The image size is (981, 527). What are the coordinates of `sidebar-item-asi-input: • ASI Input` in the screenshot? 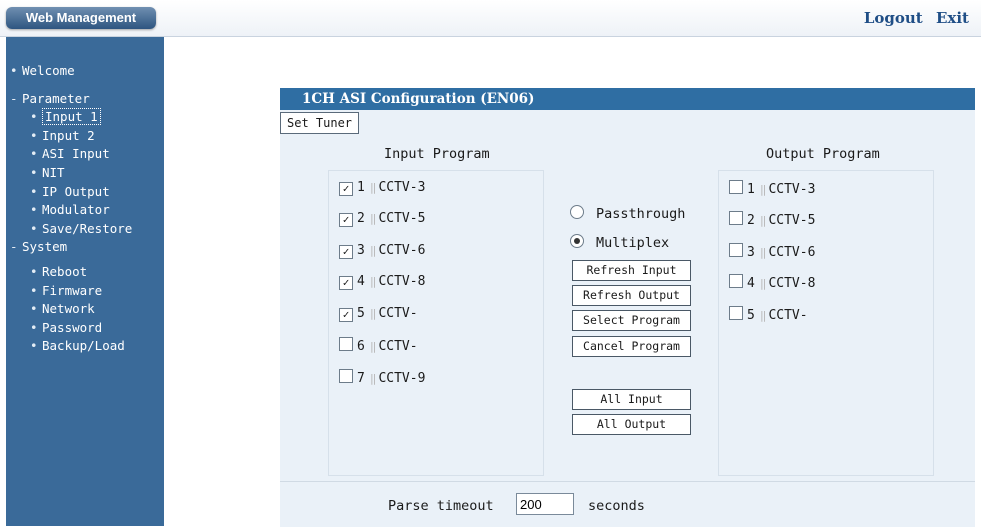 It's located at (85, 154).